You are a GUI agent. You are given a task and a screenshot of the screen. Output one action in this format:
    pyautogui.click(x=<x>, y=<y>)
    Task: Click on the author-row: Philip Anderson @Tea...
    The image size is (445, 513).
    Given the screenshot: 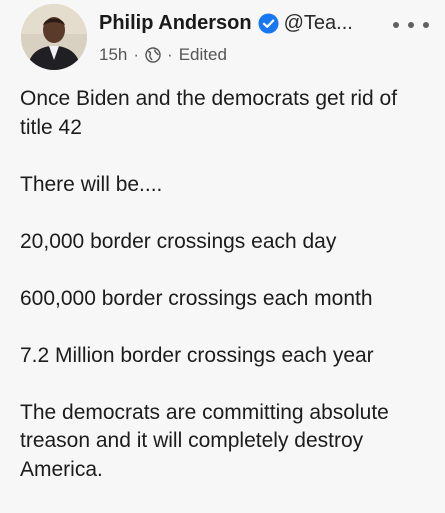 What is the action you would take?
    pyautogui.click(x=226, y=23)
    